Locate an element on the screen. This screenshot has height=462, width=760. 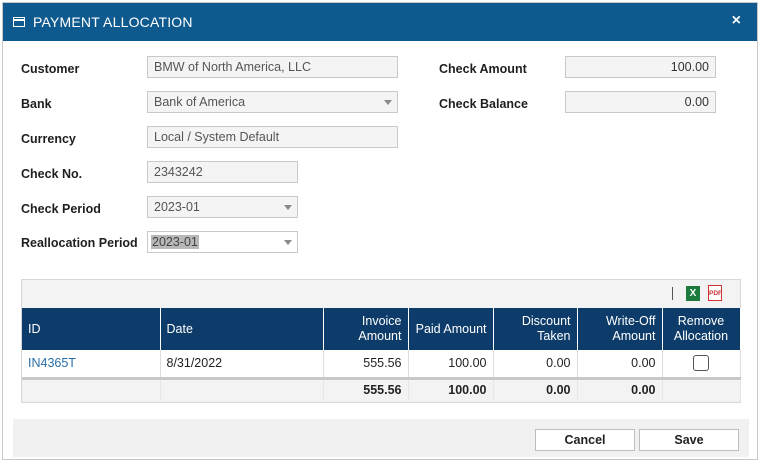
bank-label: Bank is located at coordinates (36, 104).